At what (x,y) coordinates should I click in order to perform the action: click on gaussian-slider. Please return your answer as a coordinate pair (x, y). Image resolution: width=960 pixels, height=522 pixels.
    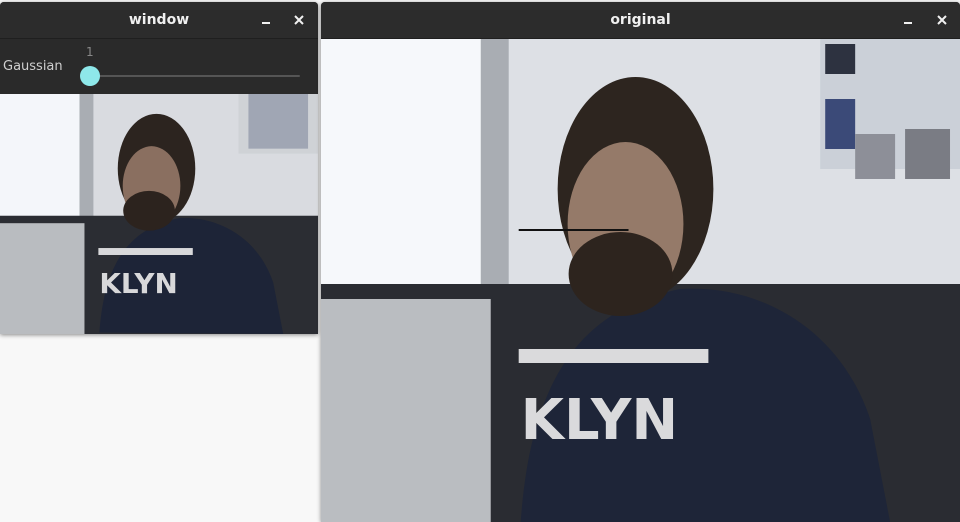
    Looking at the image, I should click on (191, 76).